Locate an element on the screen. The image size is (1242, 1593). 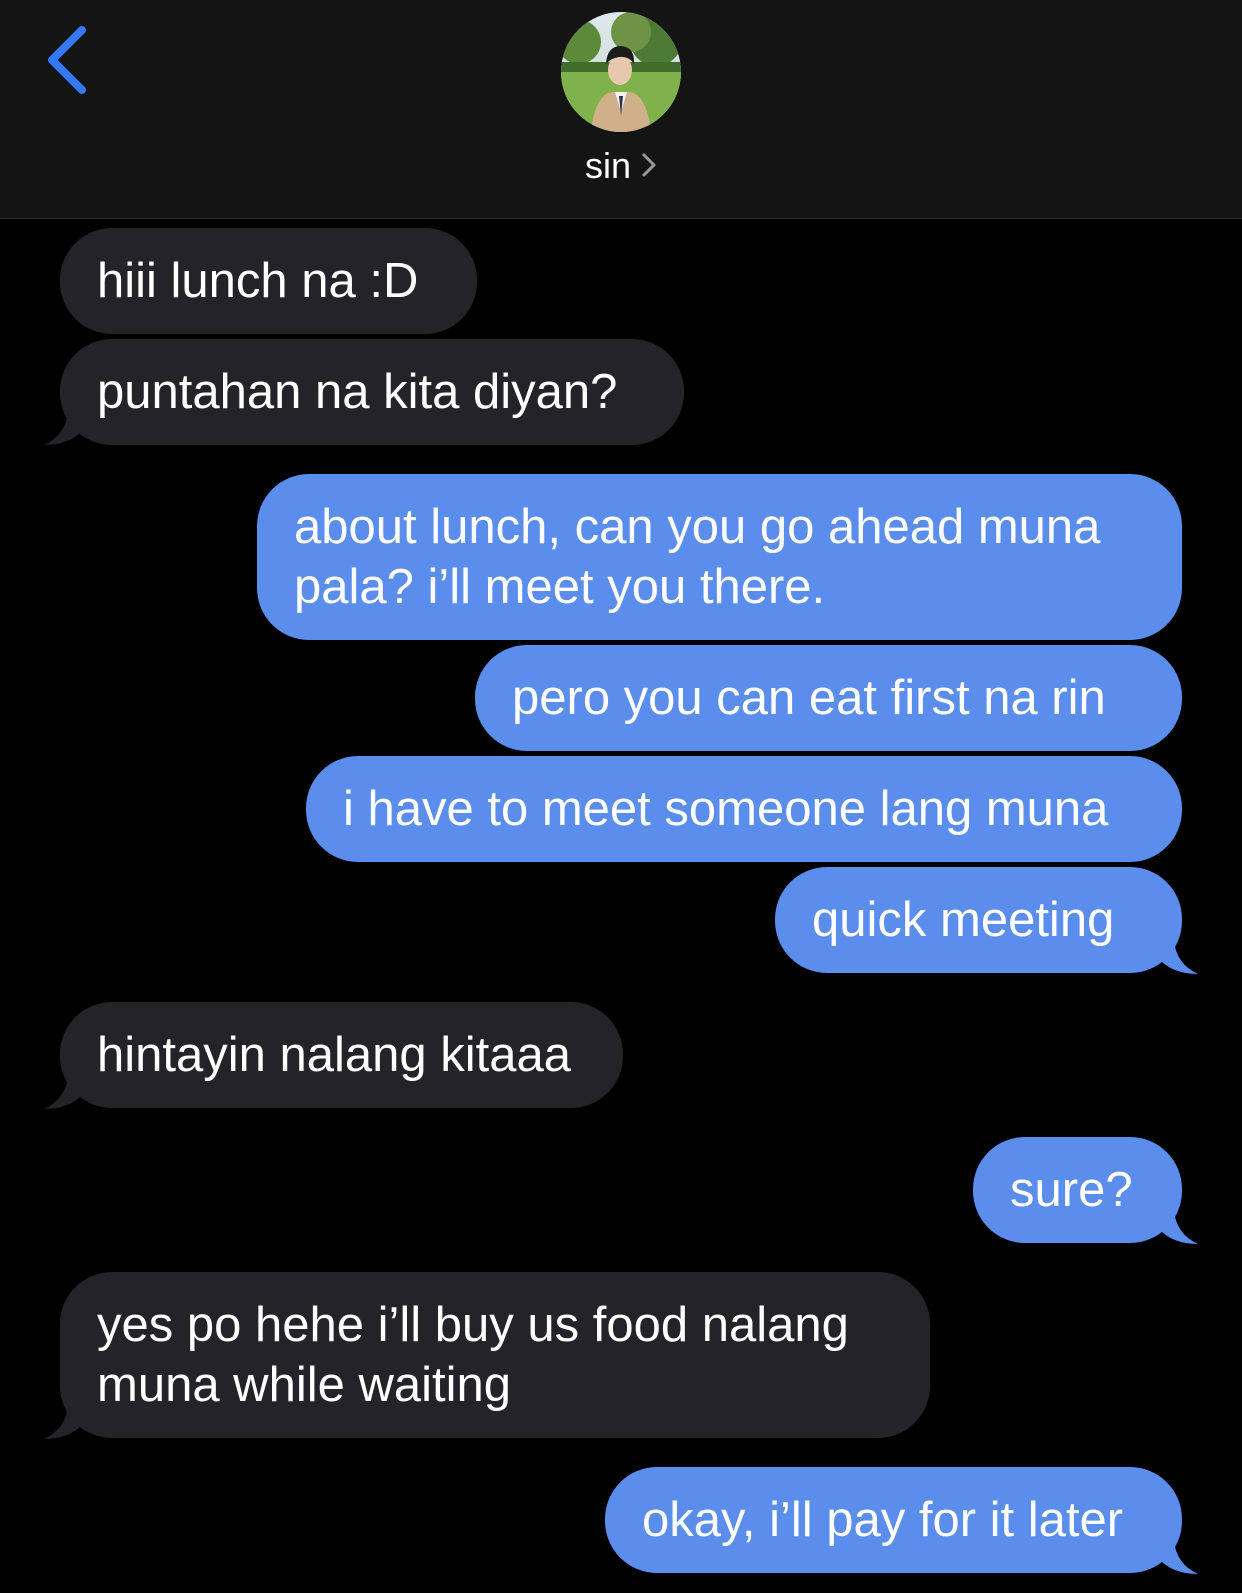
message-text: puntahan na kita diyan? is located at coordinates (357, 392).